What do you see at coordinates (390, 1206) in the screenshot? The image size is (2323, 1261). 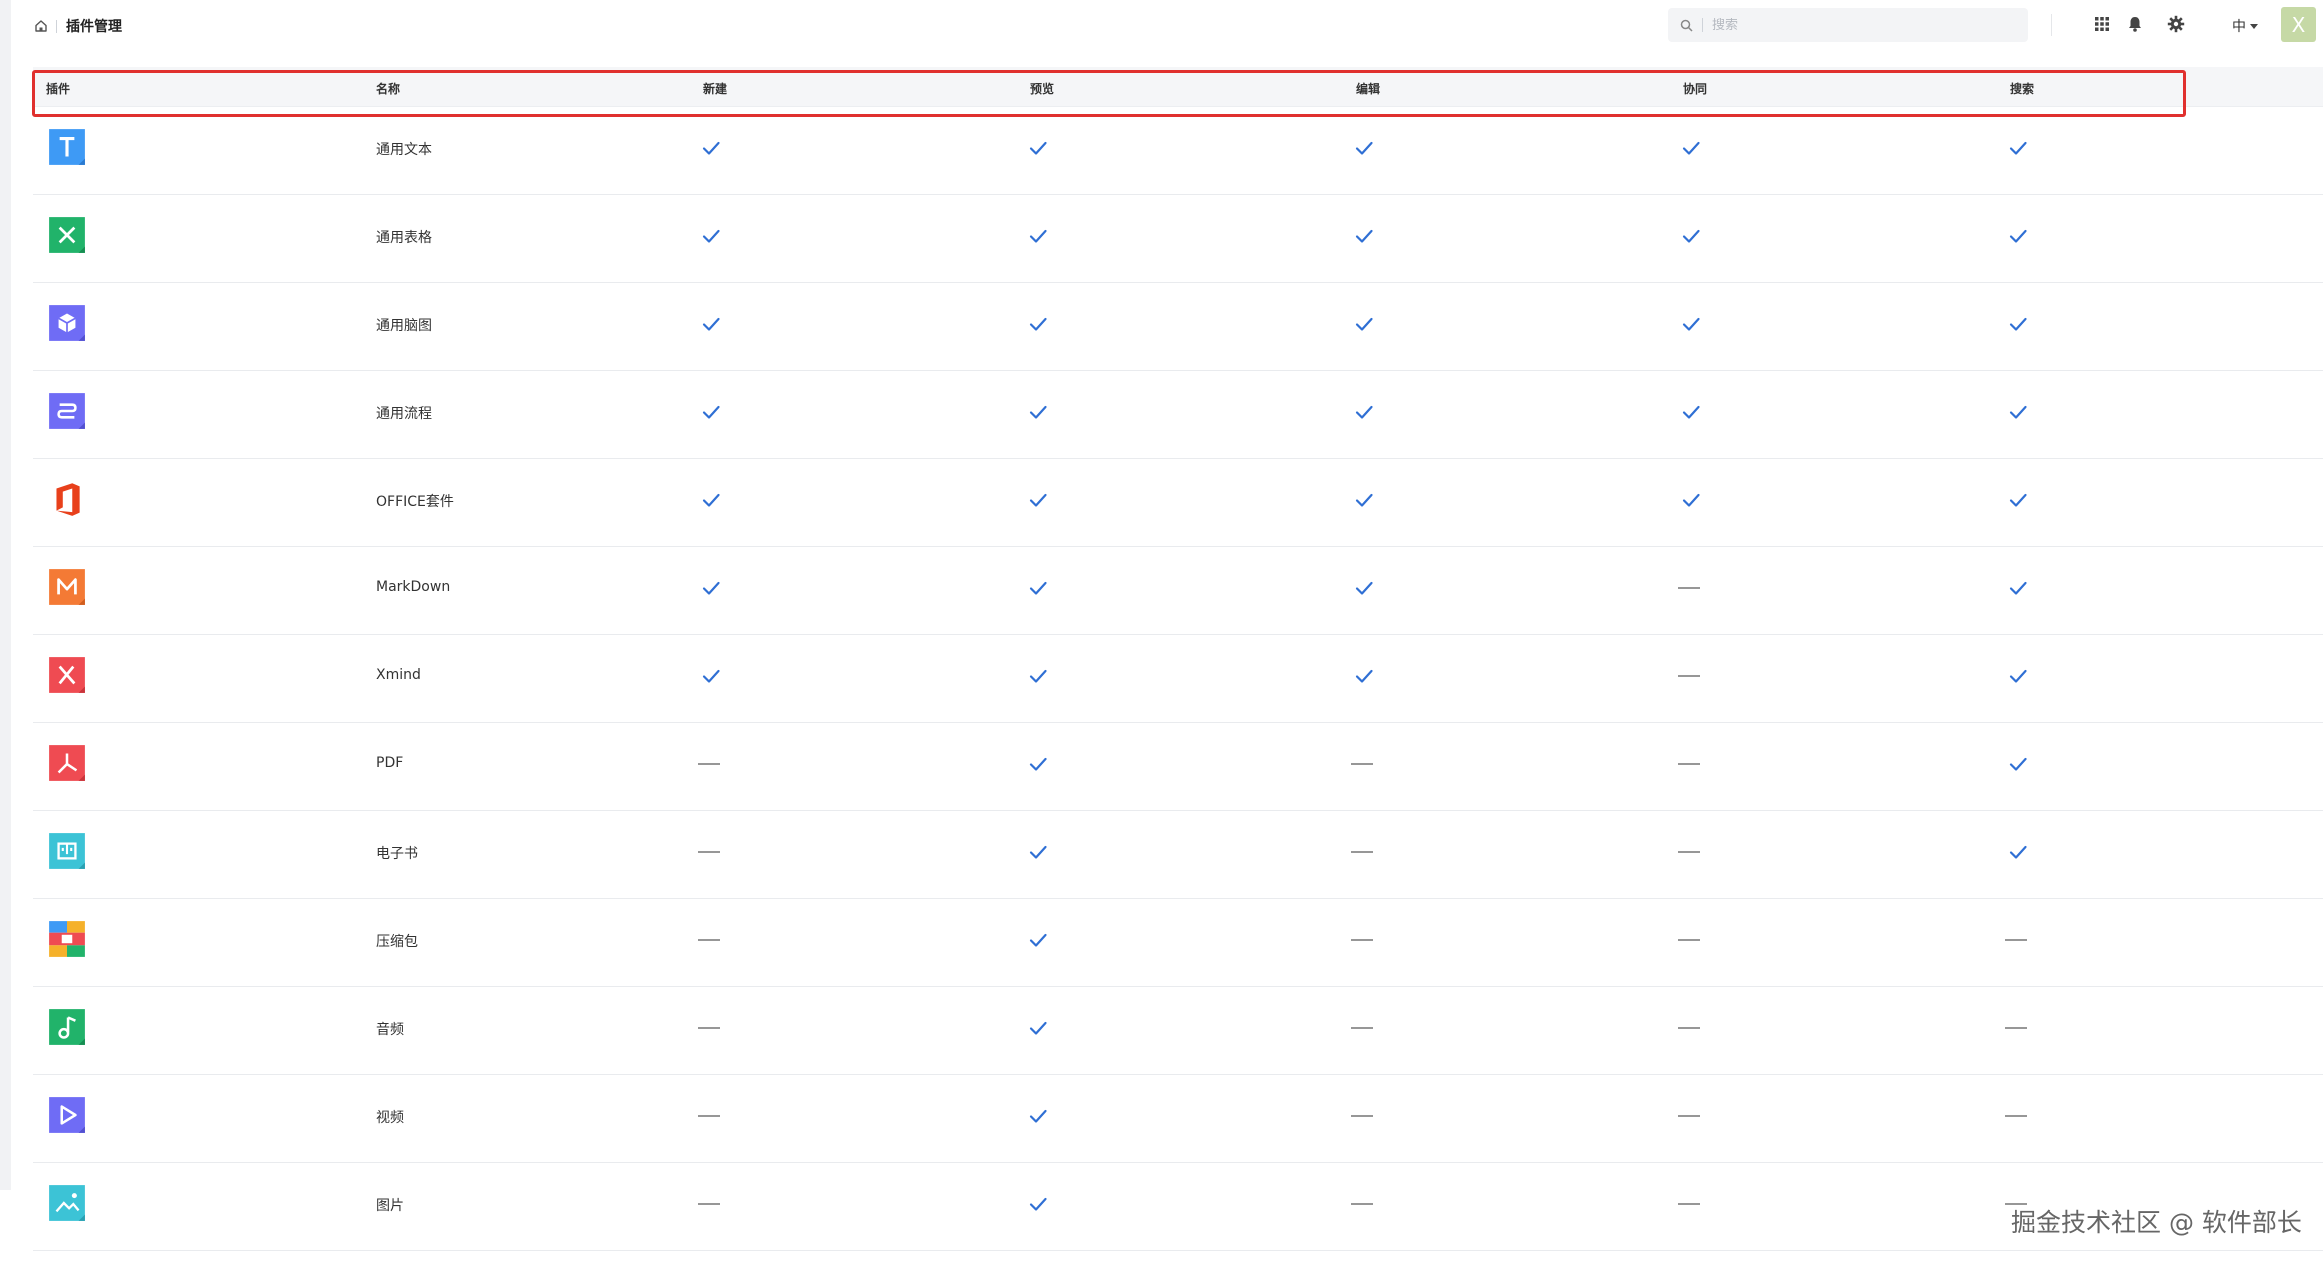 I see `plugin-name: 图片` at bounding box center [390, 1206].